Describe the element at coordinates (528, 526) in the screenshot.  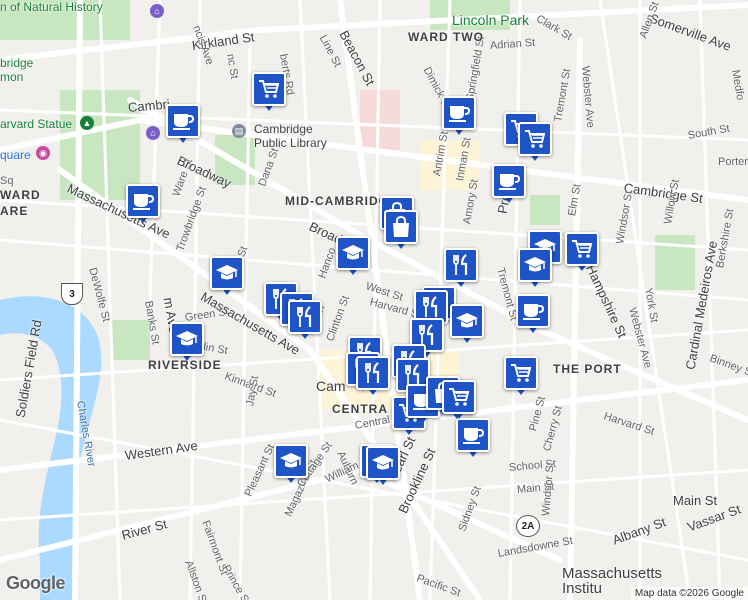
I see `route-shield-ma-2a: 2A` at that location.